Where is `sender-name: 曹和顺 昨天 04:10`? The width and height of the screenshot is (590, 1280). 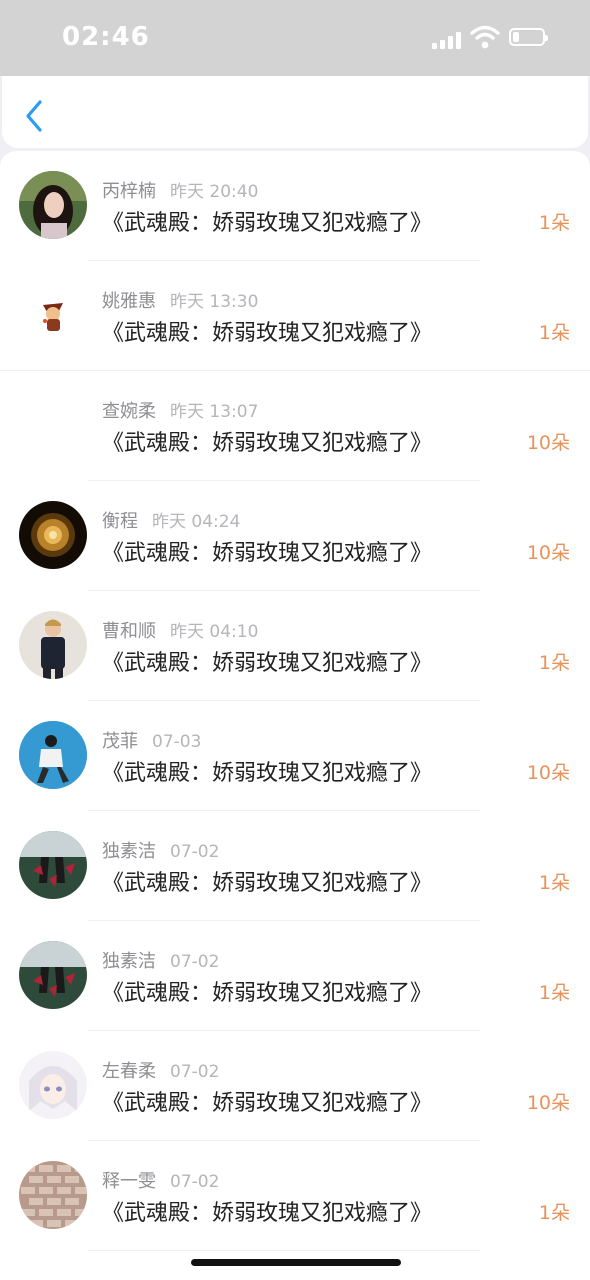 sender-name: 曹和顺 昨天 04:10 is located at coordinates (180, 631).